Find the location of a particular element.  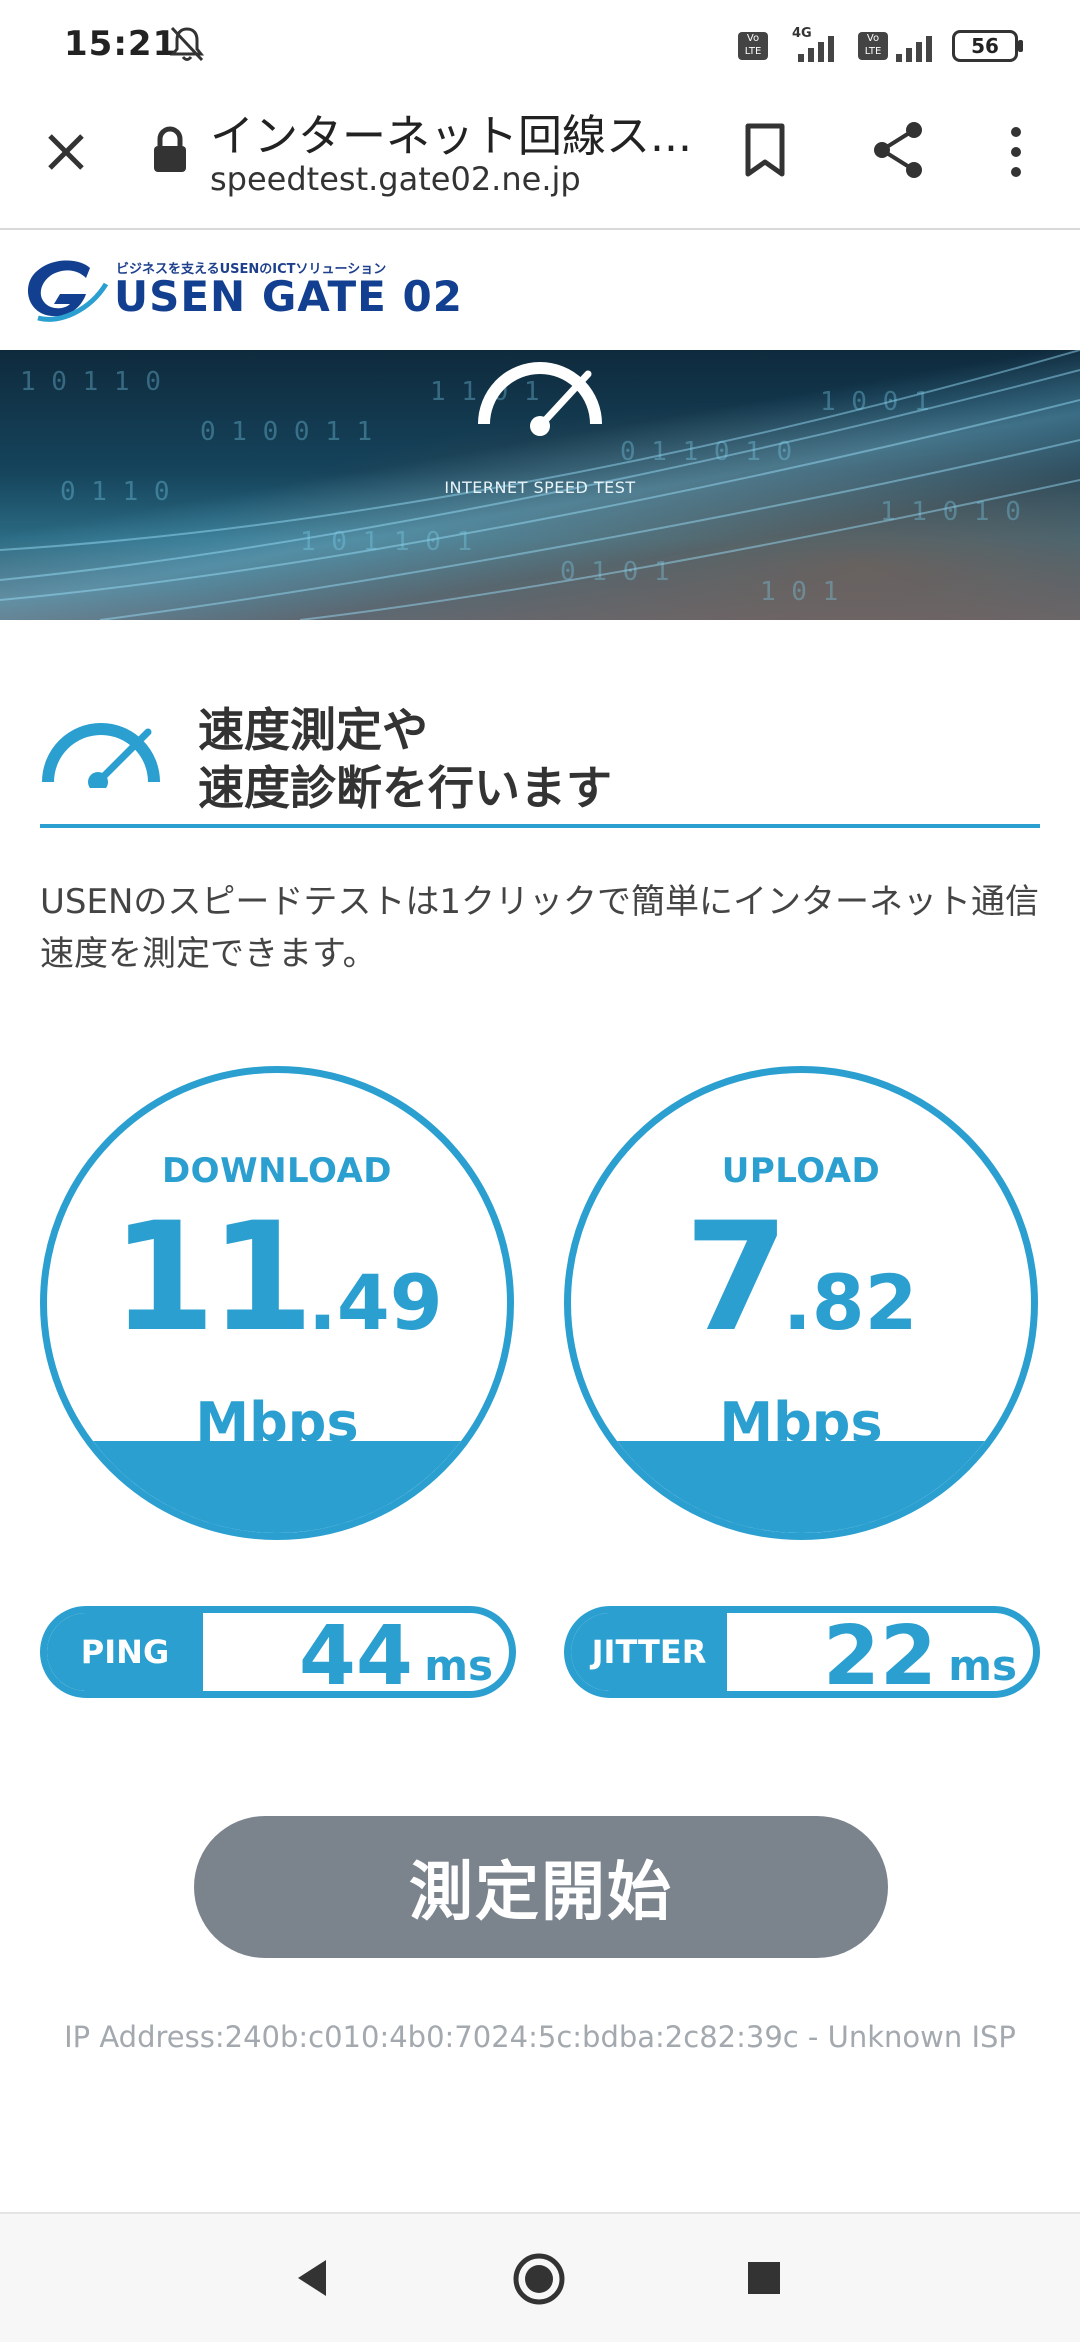

battery-icon: 56 is located at coordinates (985, 46).